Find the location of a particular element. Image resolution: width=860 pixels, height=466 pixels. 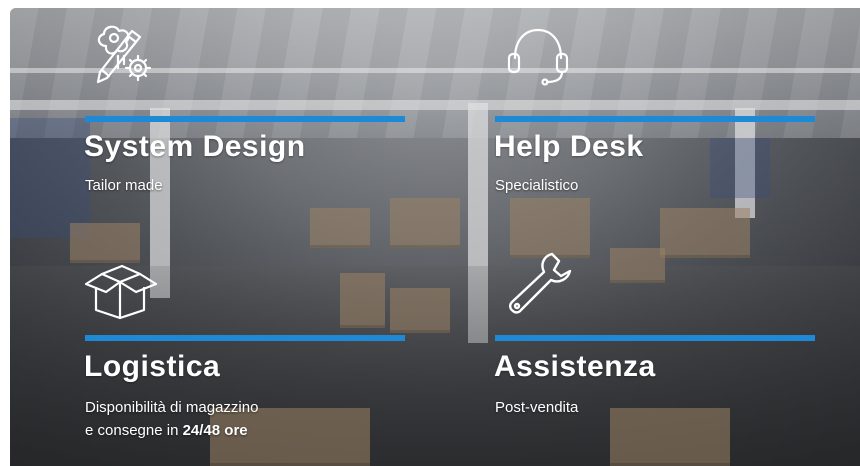

feature-subtitle-line2: e consegne in is located at coordinates (134, 430).